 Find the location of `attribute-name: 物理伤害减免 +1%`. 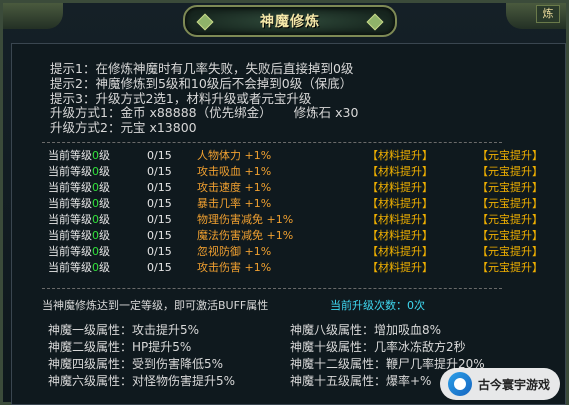

attribute-name: 物理伤害减免 +1% is located at coordinates (245, 219).